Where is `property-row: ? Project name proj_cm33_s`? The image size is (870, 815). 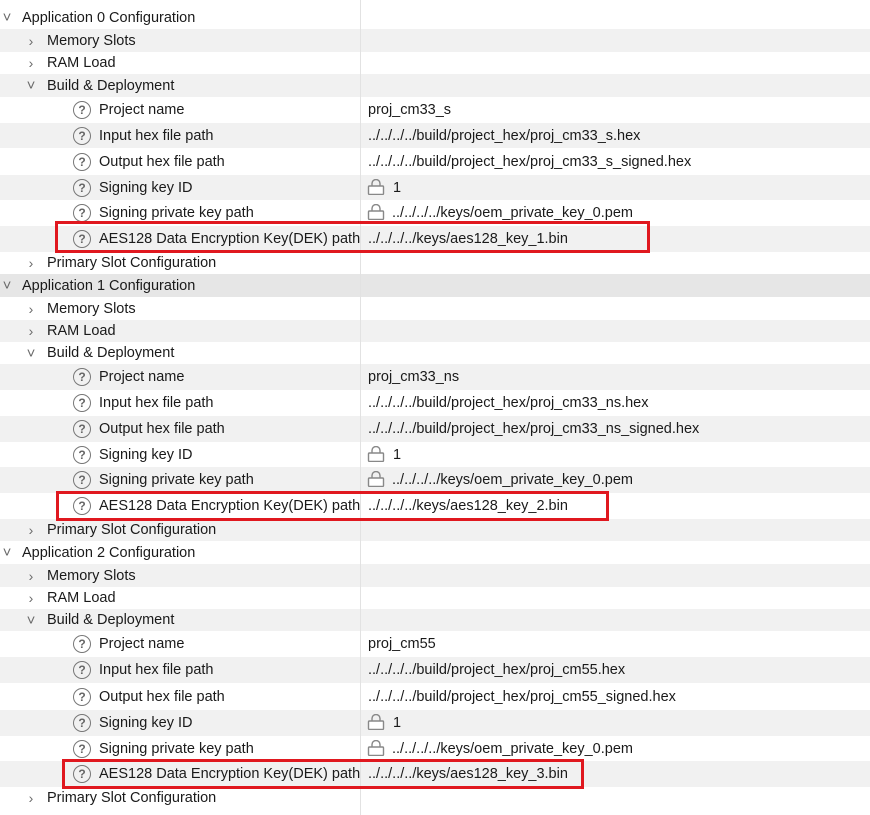
property-row: ? Project name proj_cm33_s is located at coordinates (435, 110).